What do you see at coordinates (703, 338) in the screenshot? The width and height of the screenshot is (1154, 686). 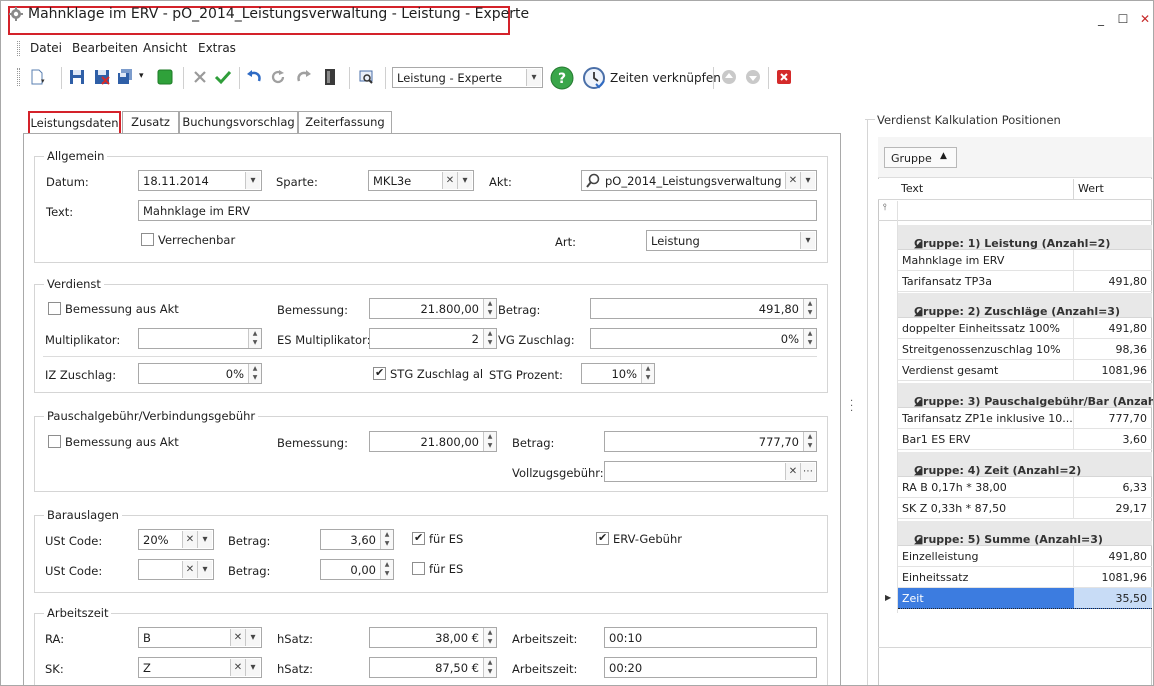 I see `vg-zuschlag-field: 0% ▲ ▼` at bounding box center [703, 338].